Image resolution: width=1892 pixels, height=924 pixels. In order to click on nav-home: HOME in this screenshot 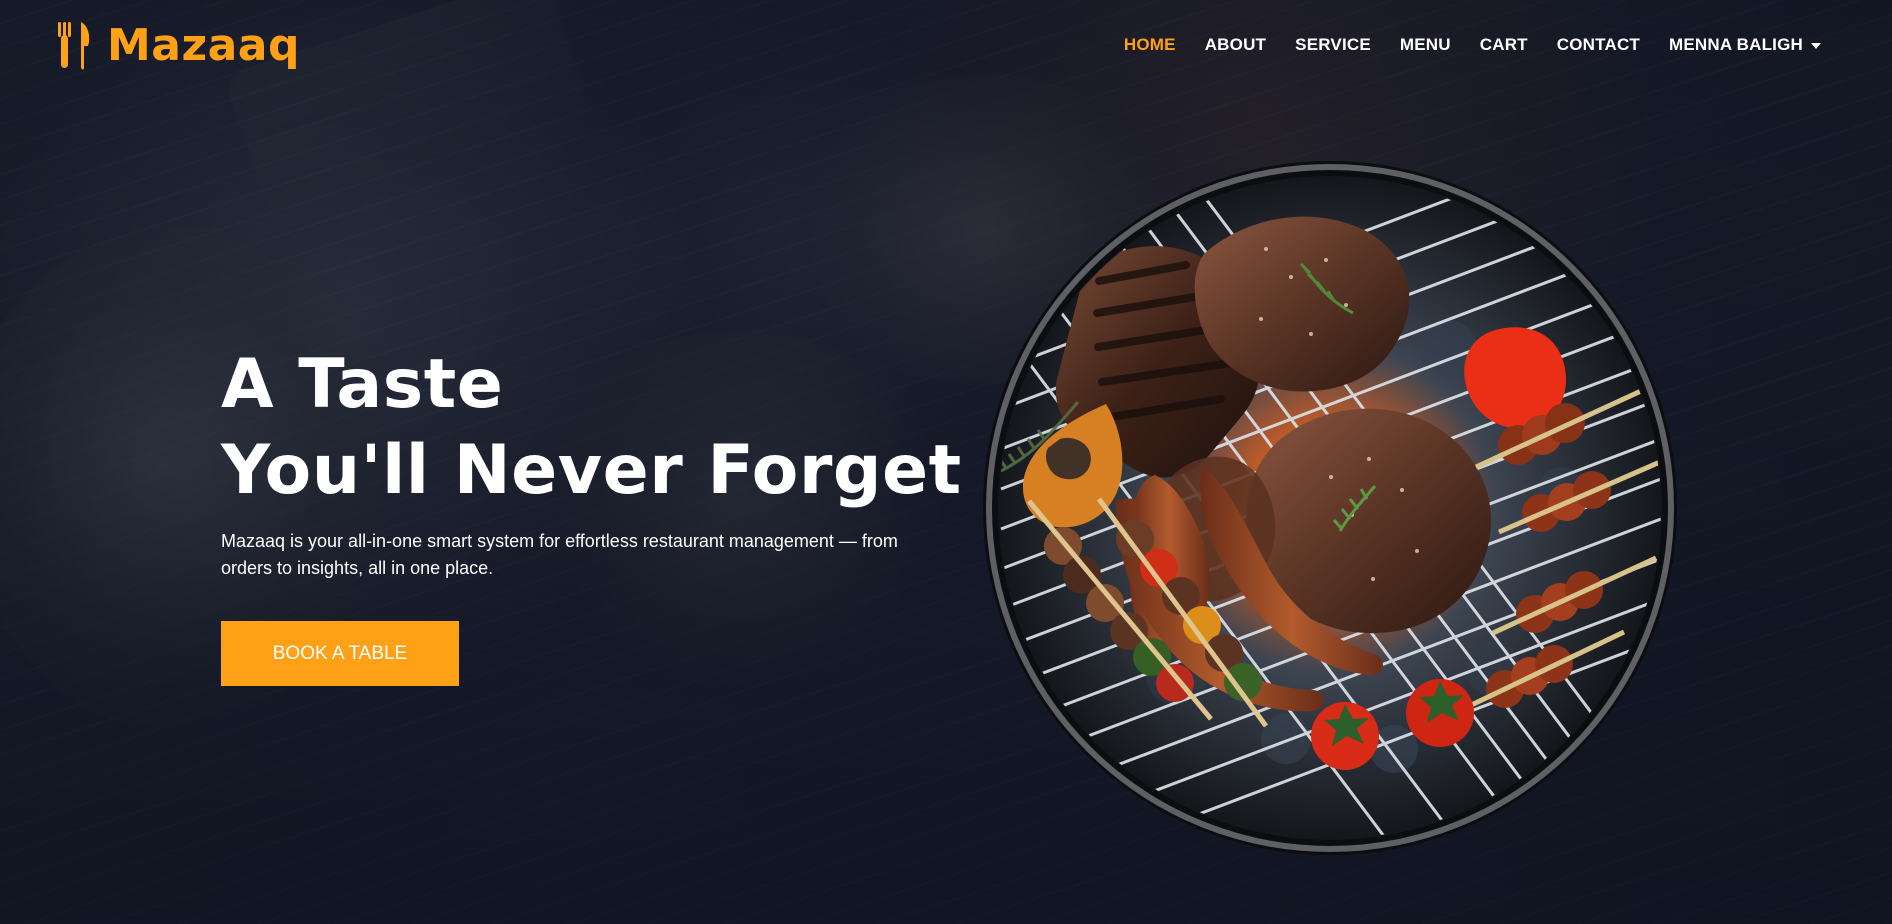, I will do `click(1150, 44)`.